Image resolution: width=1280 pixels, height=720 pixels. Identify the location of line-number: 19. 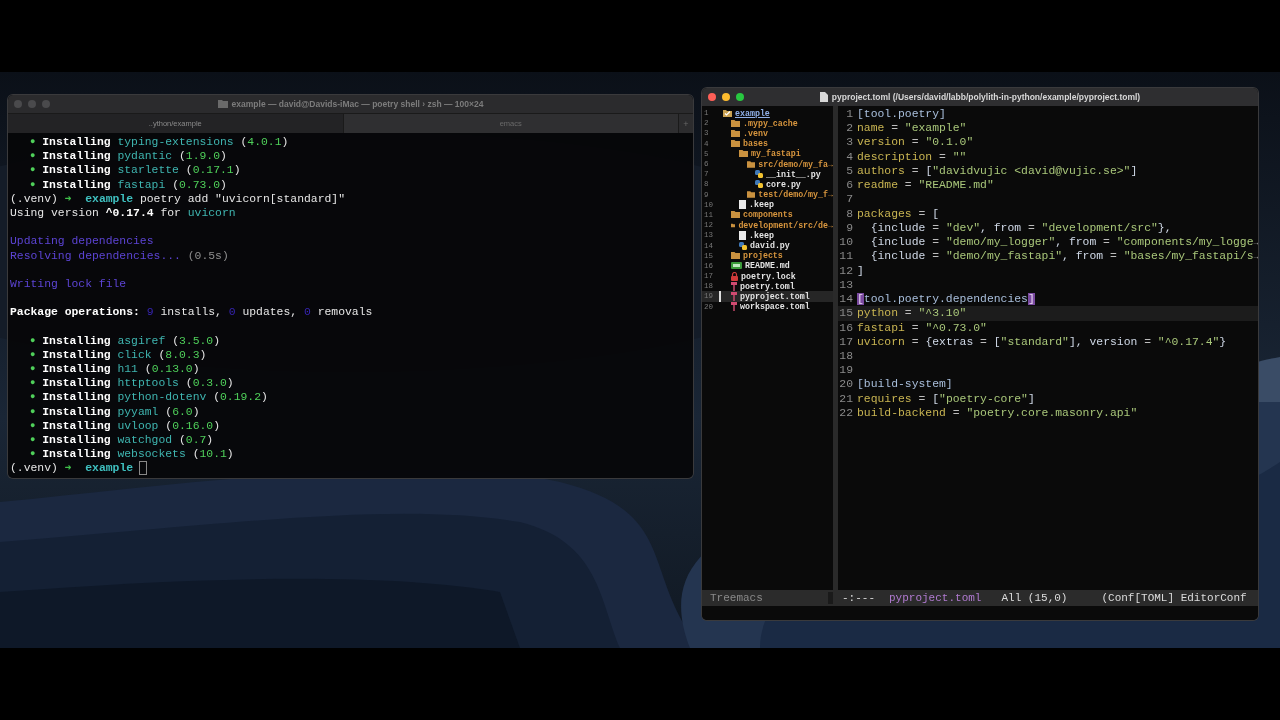
(845, 370).